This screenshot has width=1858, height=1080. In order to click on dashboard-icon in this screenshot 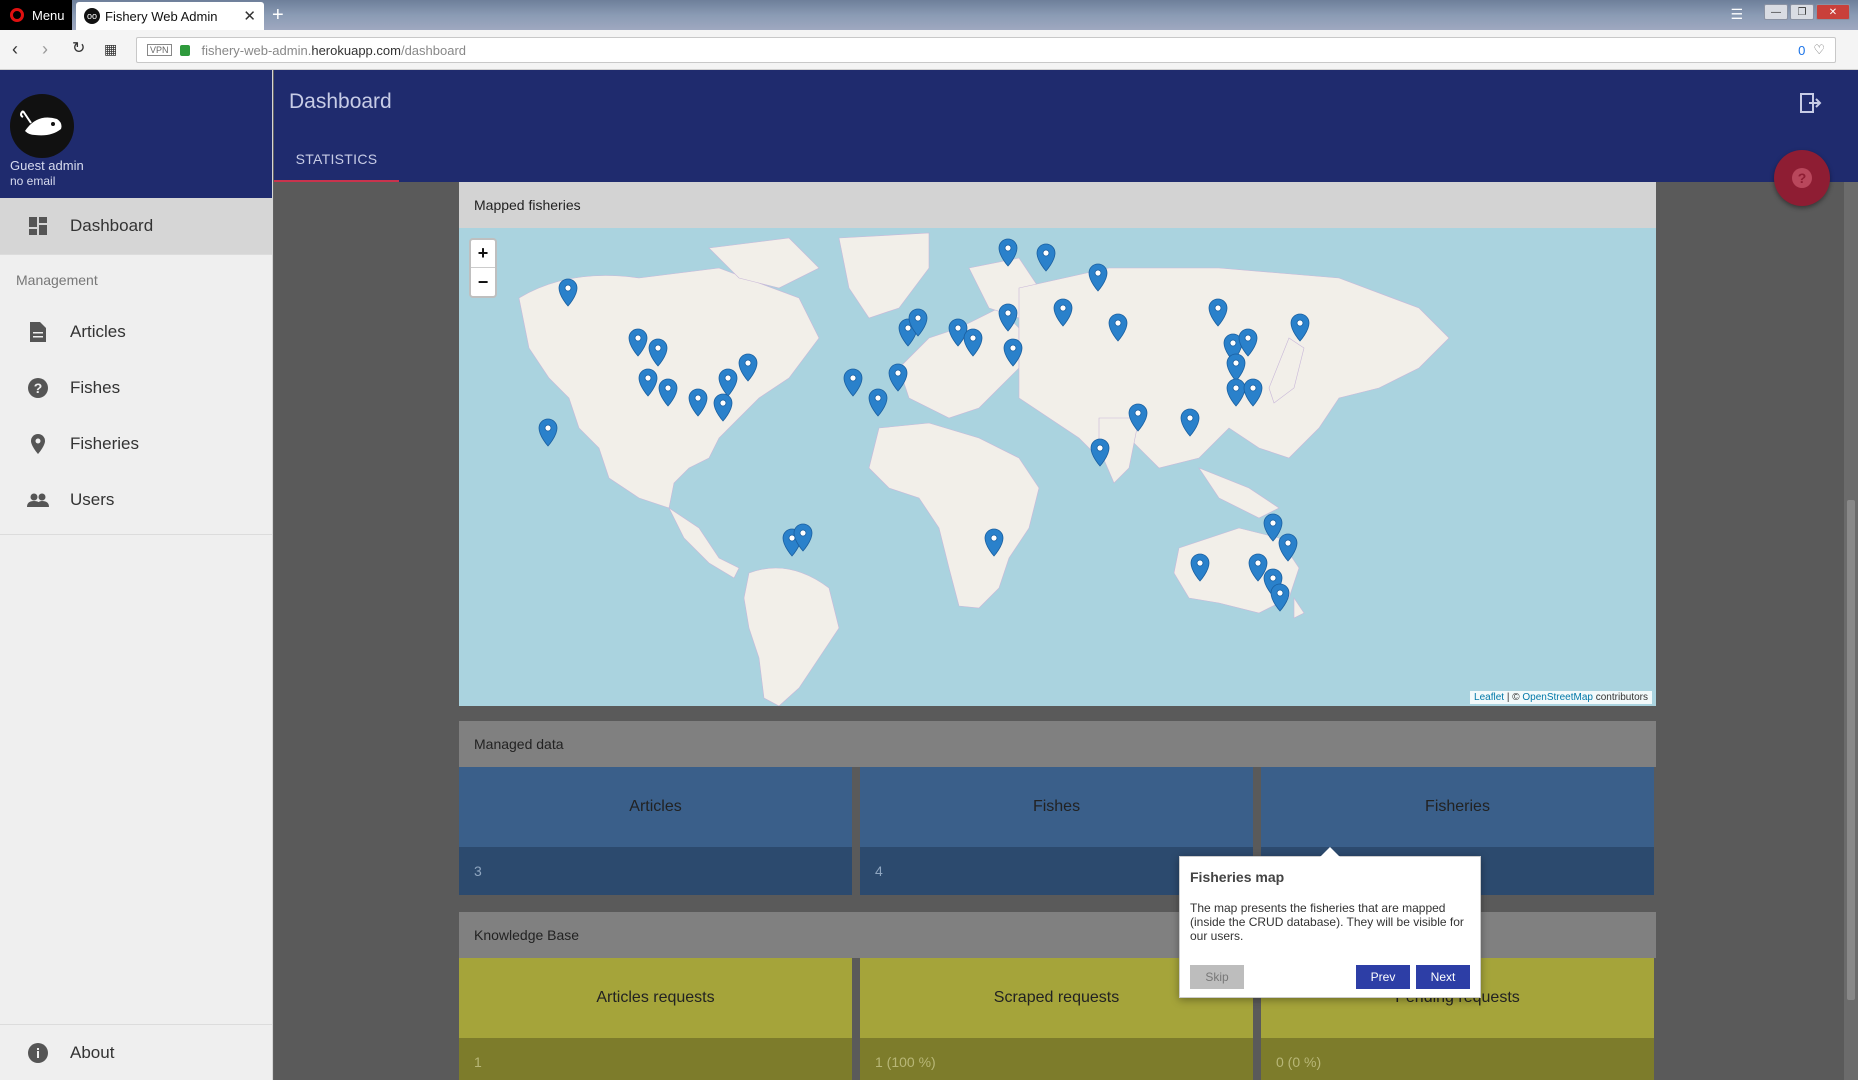, I will do `click(38, 226)`.